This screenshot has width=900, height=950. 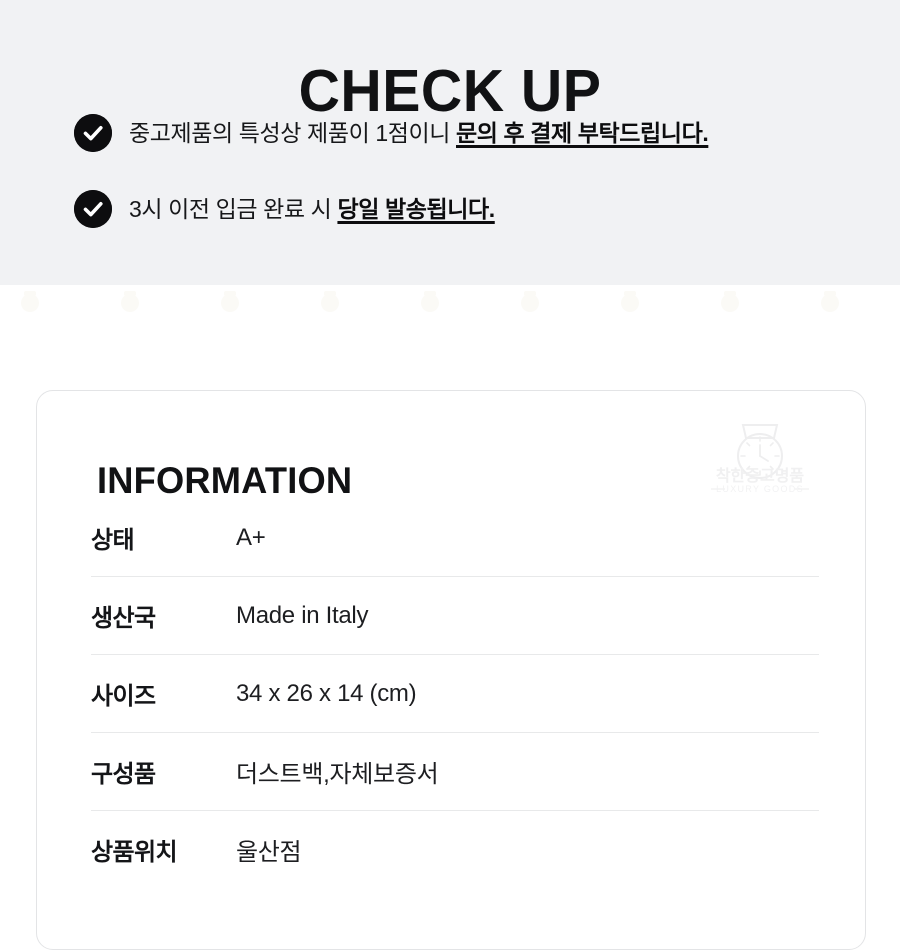 What do you see at coordinates (760, 475) in the screenshot?
I see `brand-watermark-kr: 착한중고명품` at bounding box center [760, 475].